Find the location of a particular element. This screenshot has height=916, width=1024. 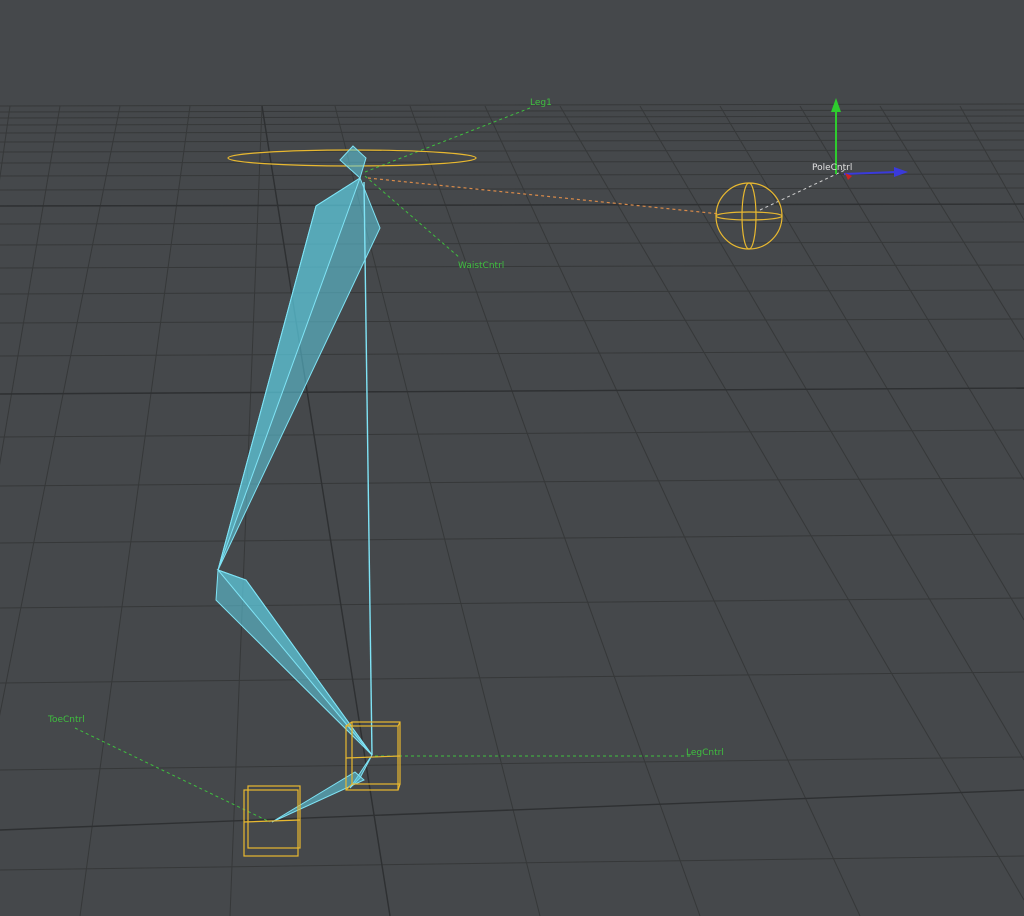

sky-area is located at coordinates (512, 52).